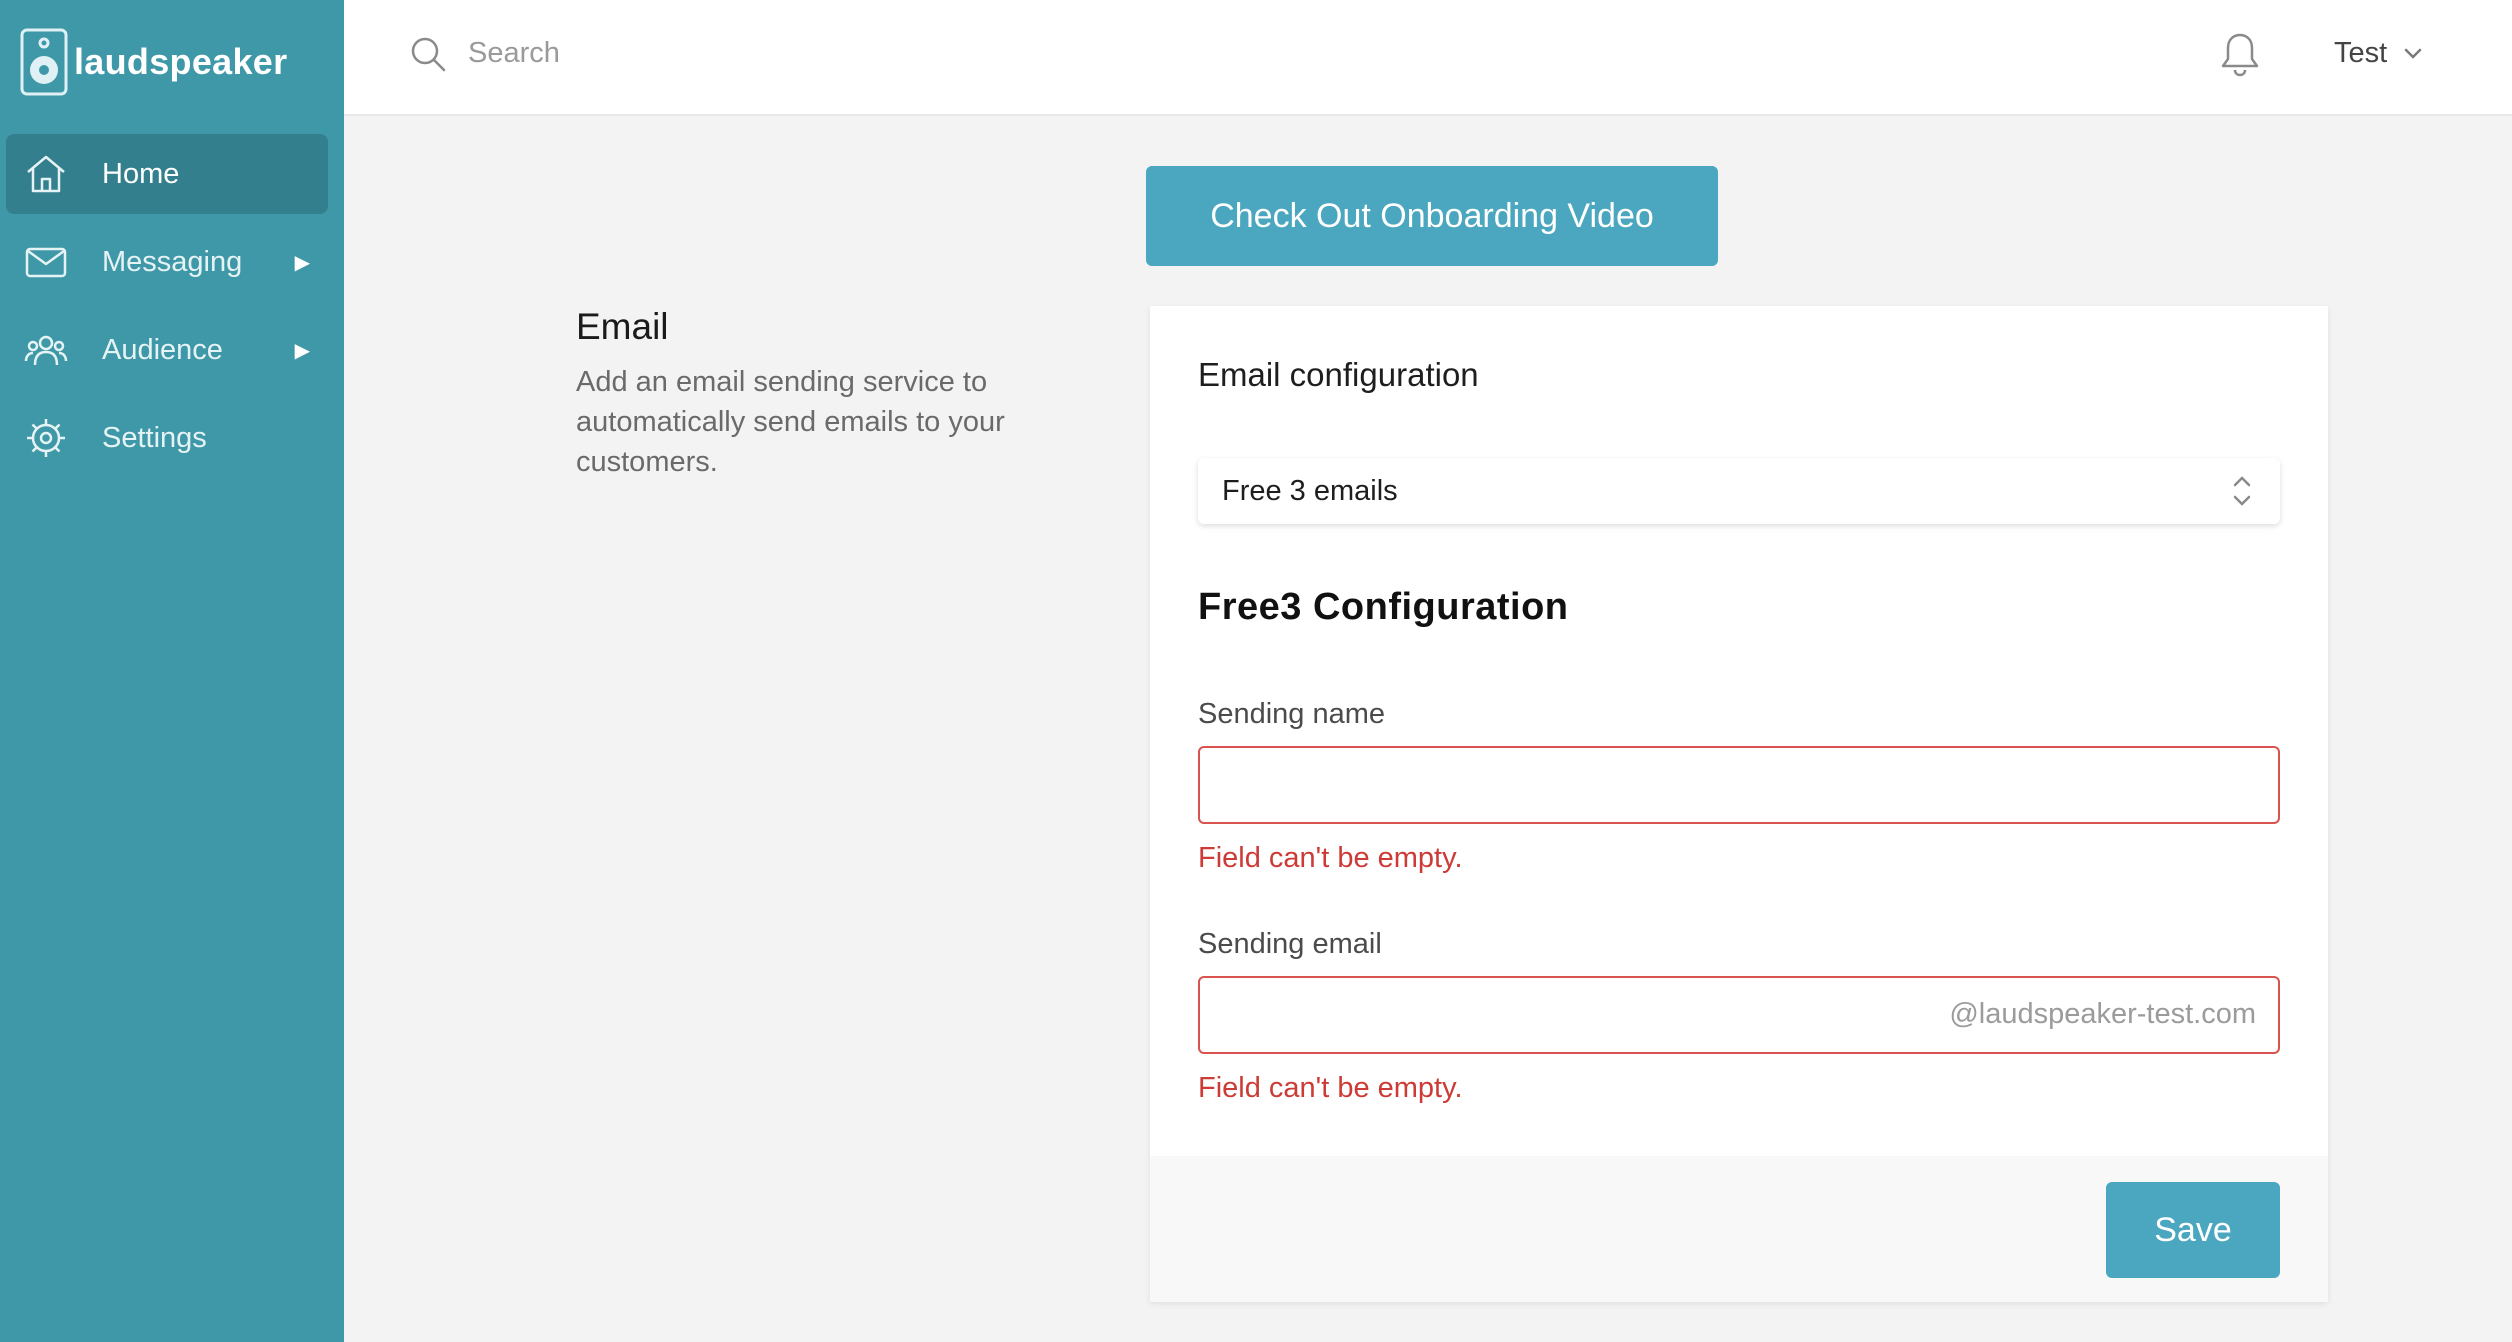 The width and height of the screenshot is (2512, 1342). Describe the element at coordinates (162, 349) in the screenshot. I see `sidebar-item-label: Audience` at that location.